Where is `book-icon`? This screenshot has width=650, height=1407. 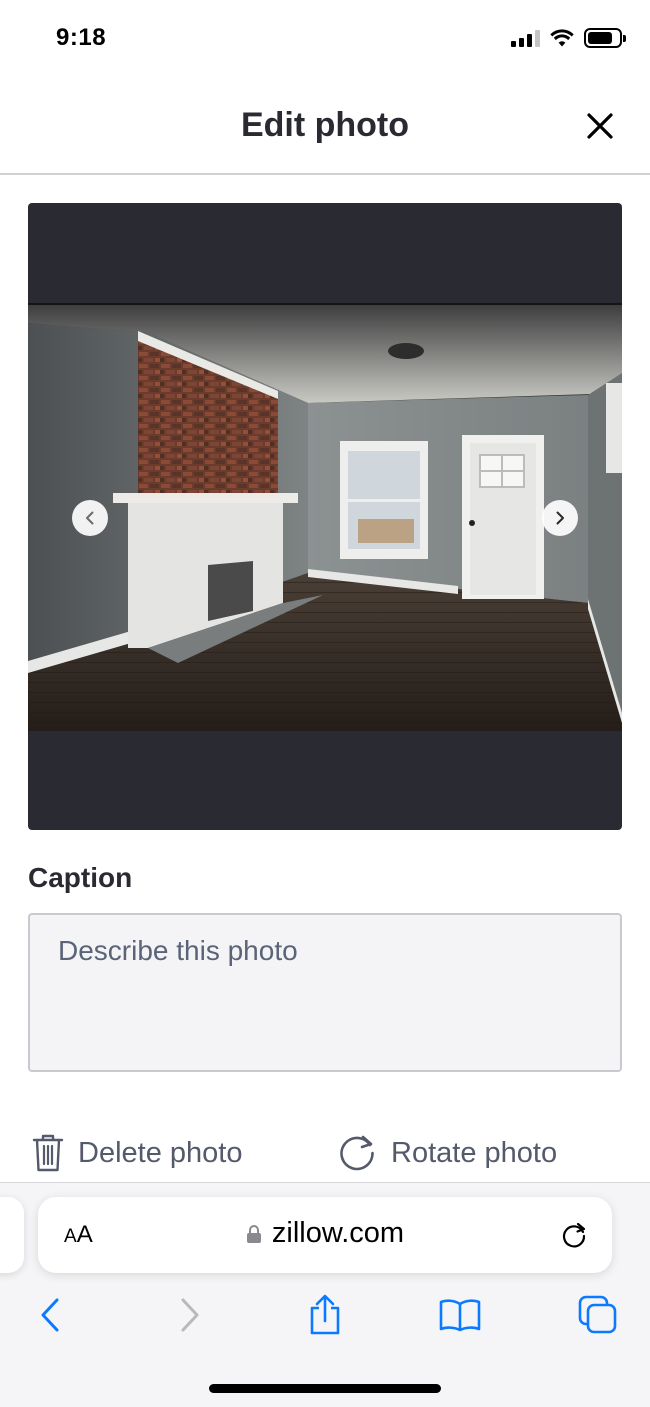
book-icon is located at coordinates (460, 1315).